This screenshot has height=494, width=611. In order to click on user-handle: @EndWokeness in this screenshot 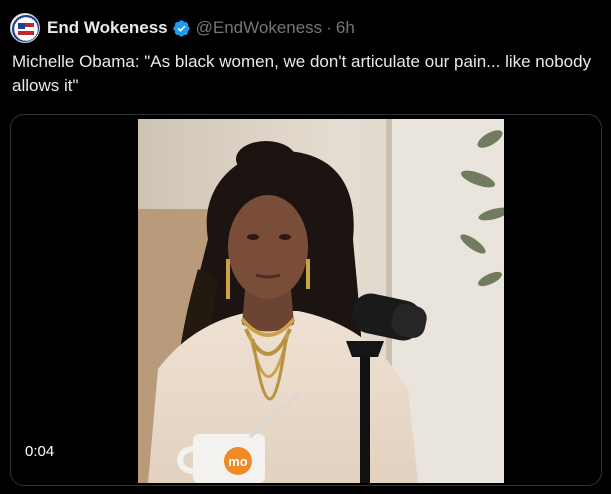, I will do `click(259, 28)`.